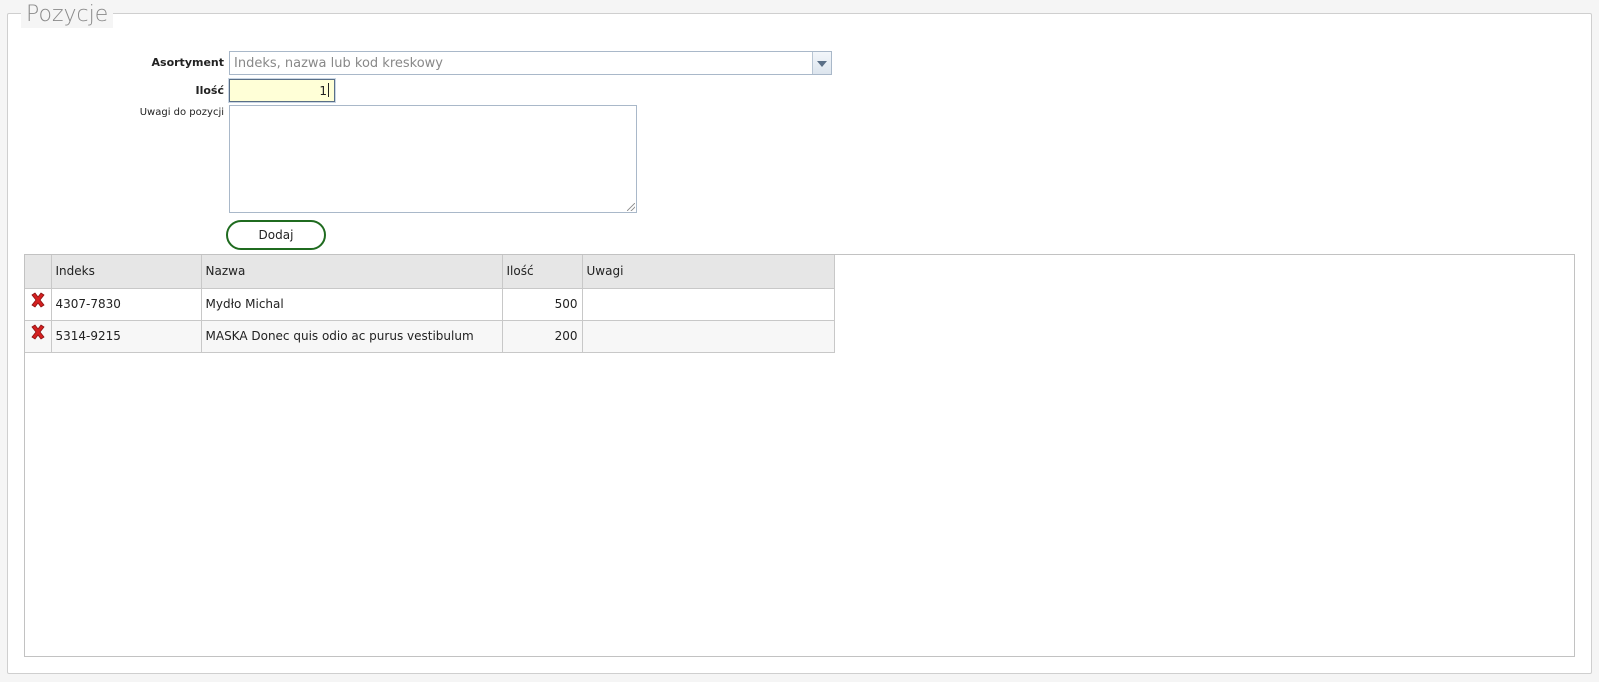 This screenshot has height=682, width=1599. I want to click on text-caret, so click(328, 90).